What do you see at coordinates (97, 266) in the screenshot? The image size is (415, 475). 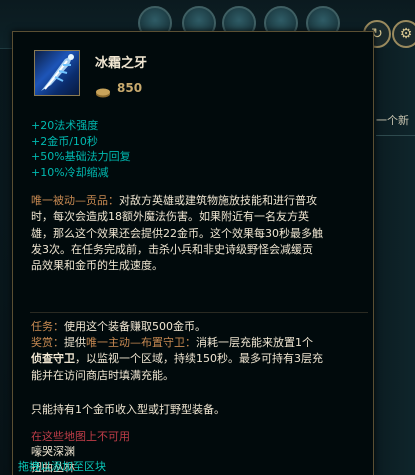 I see `passive-line: 品效果和金币的生成速度。` at bounding box center [97, 266].